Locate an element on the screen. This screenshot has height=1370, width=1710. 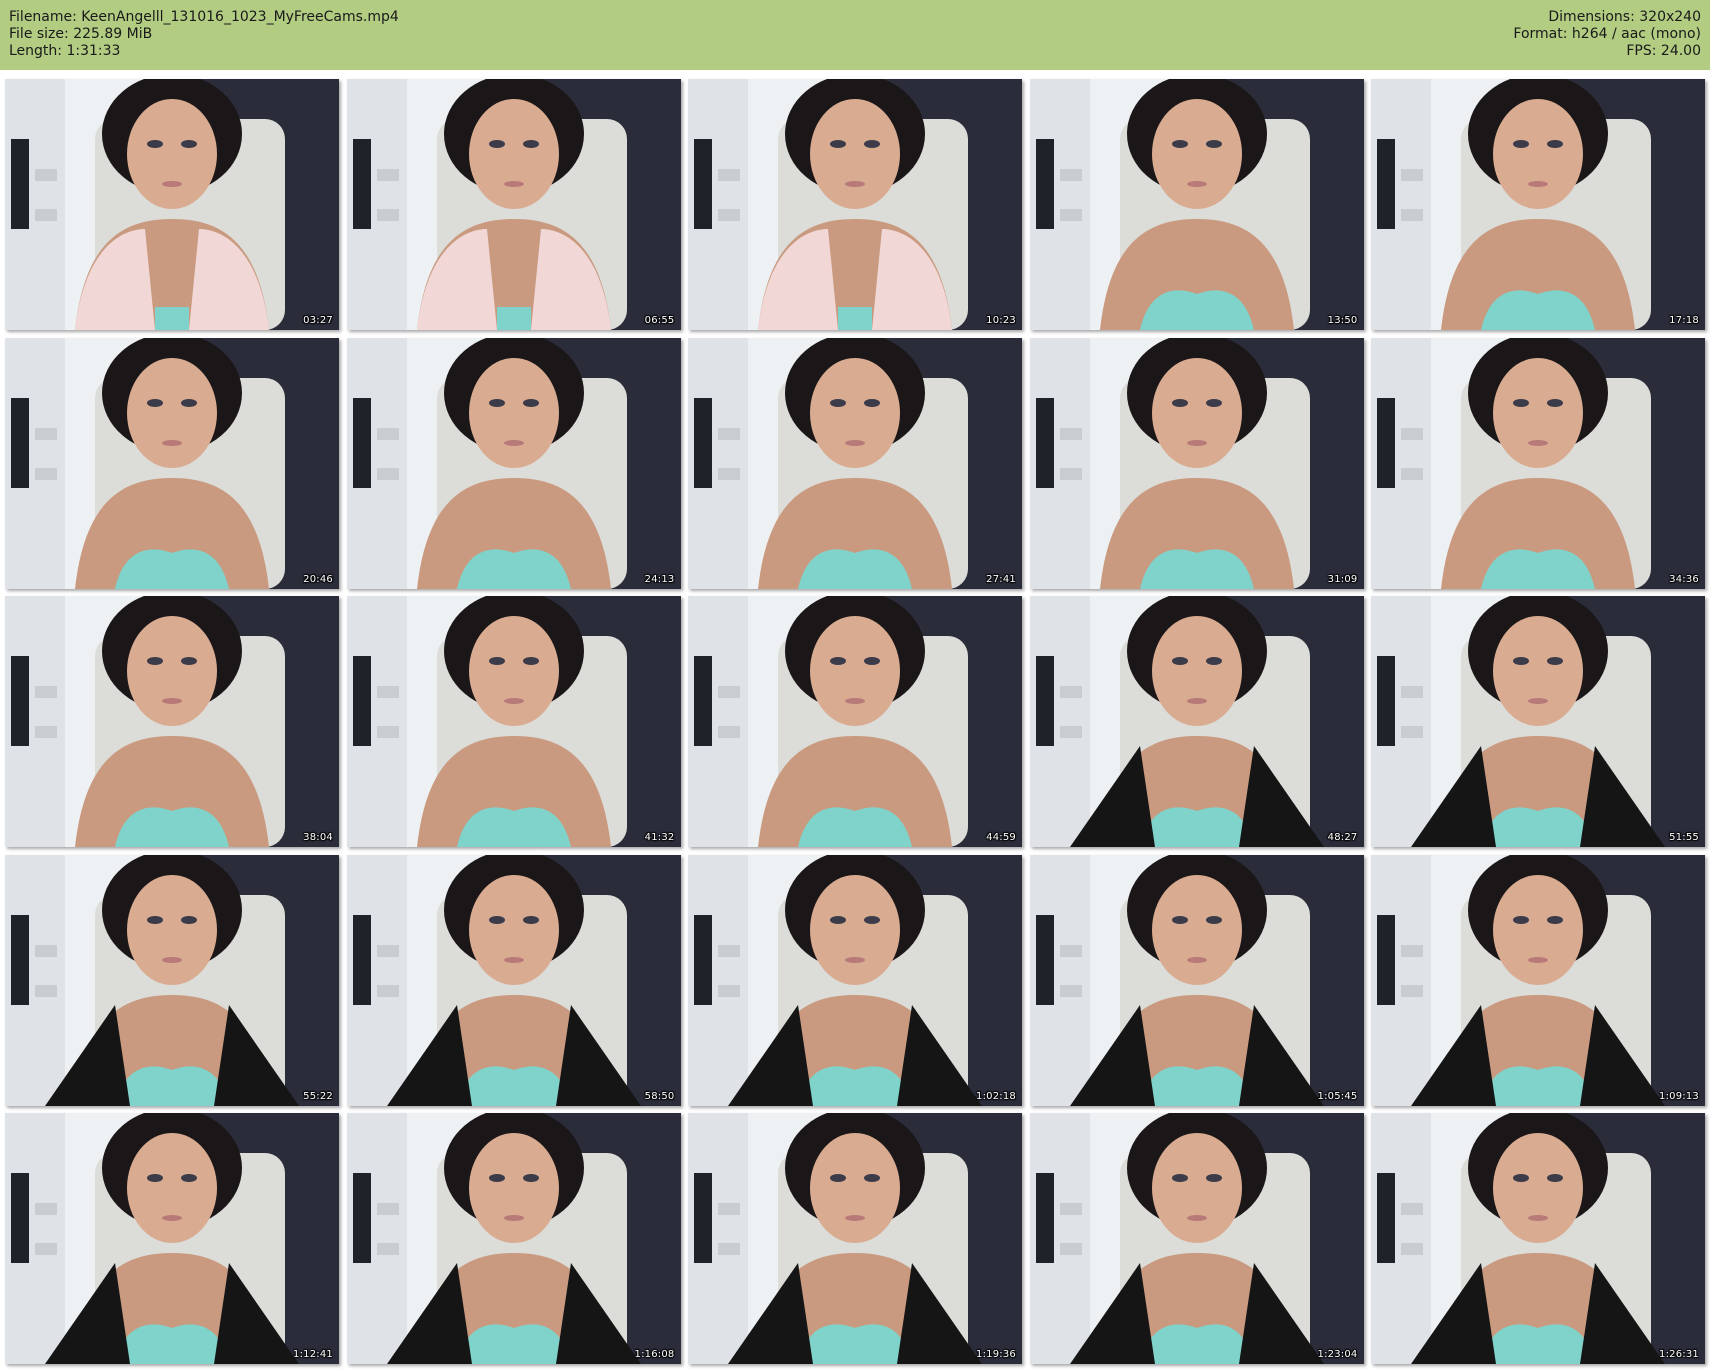
video-thumbnail: 20:46 is located at coordinates (172, 463).